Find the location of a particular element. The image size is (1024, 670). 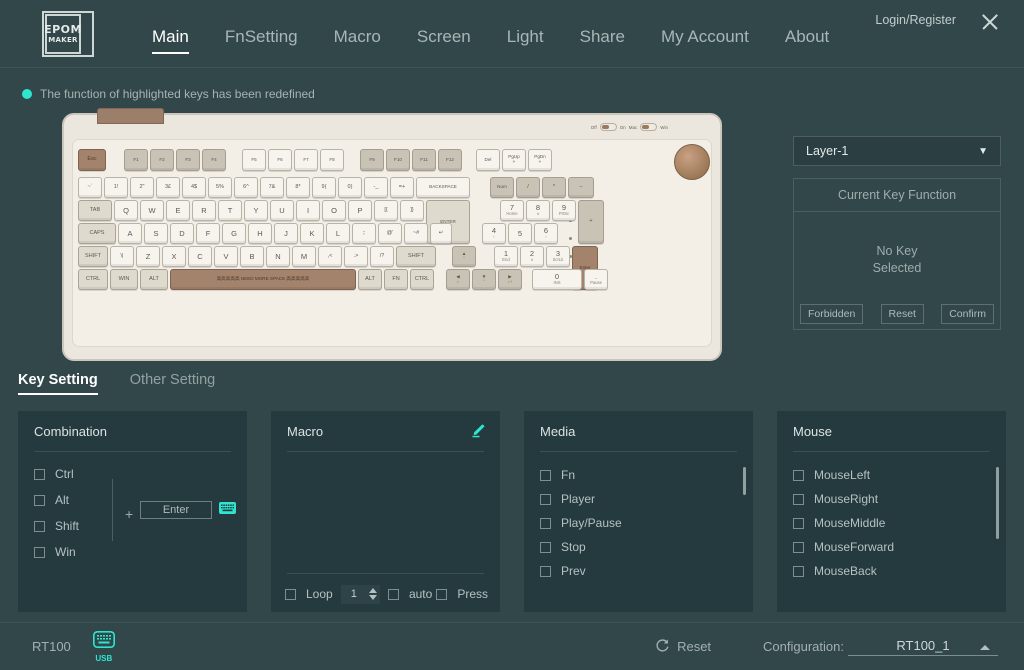

keyboard-key: X is located at coordinates (174, 256).